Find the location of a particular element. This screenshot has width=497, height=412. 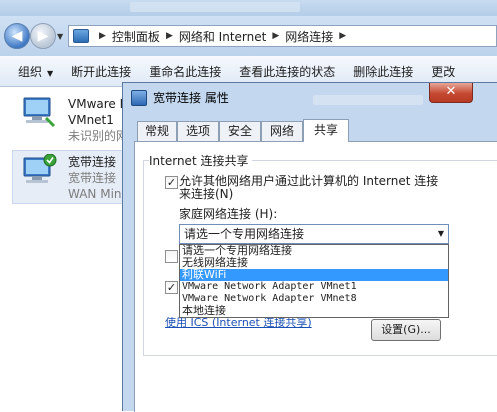

window-titlebar is located at coordinates (248, 8).